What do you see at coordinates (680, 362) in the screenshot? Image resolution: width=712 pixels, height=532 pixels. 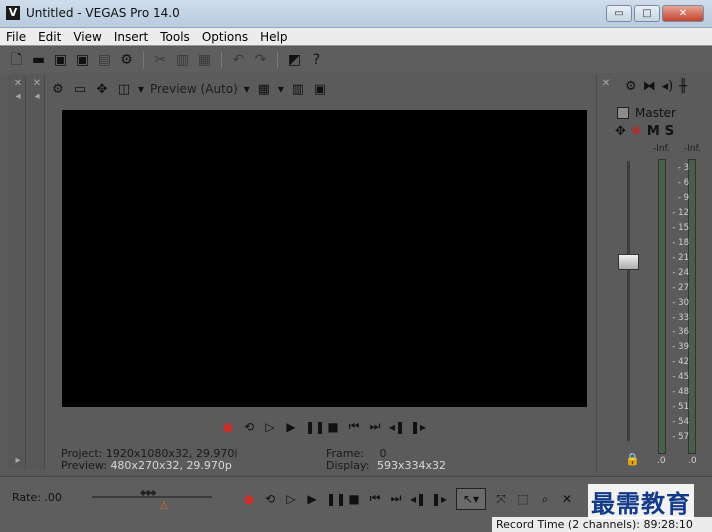 I see `meter-scale-tick: - 42` at bounding box center [680, 362].